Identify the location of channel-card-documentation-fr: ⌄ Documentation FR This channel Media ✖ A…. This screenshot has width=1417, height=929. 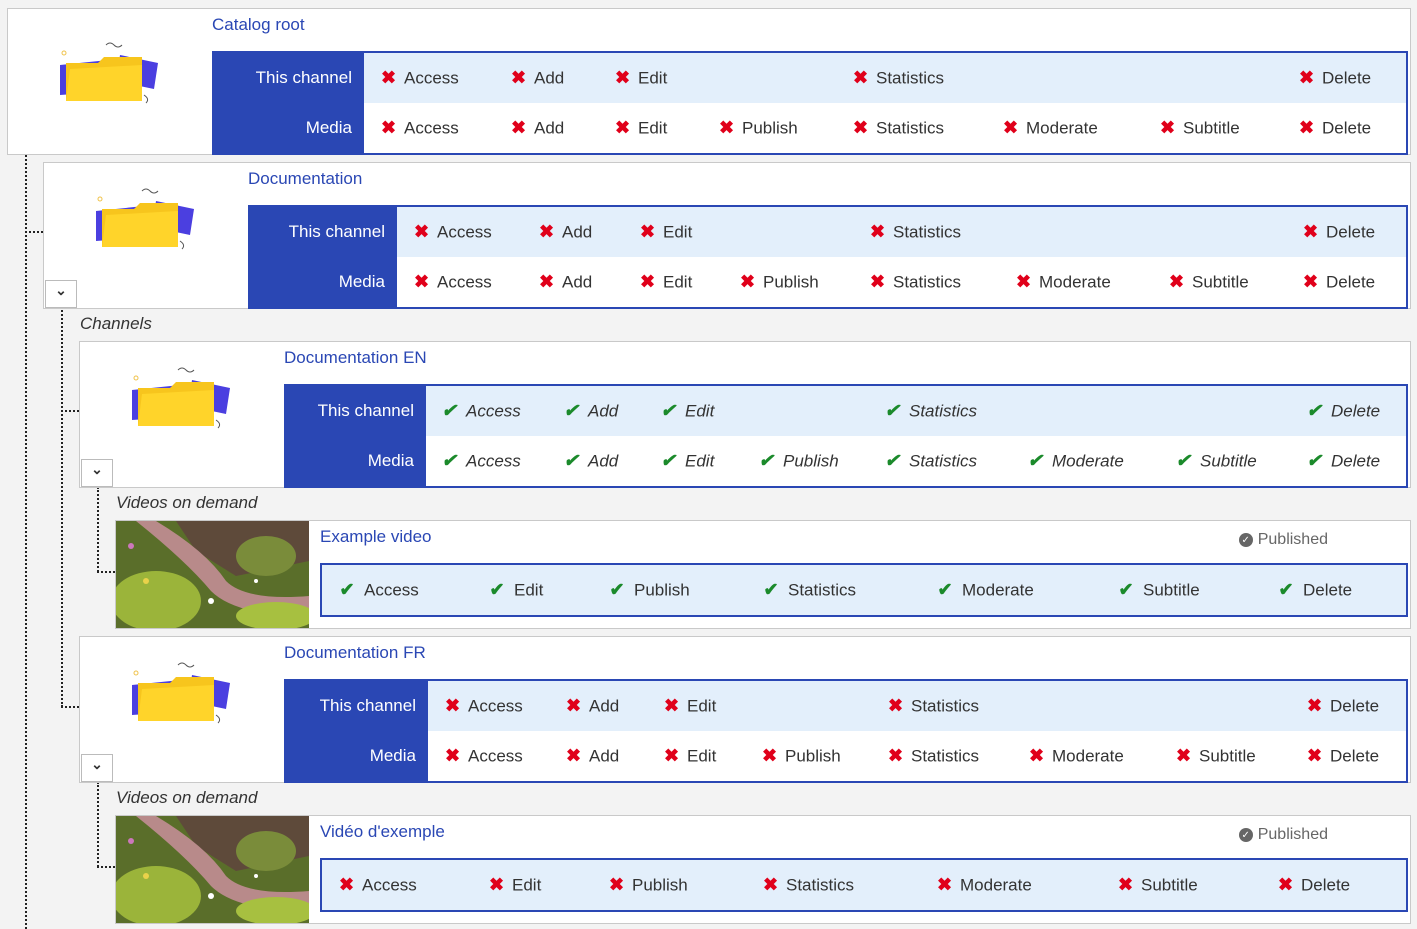
(745, 709).